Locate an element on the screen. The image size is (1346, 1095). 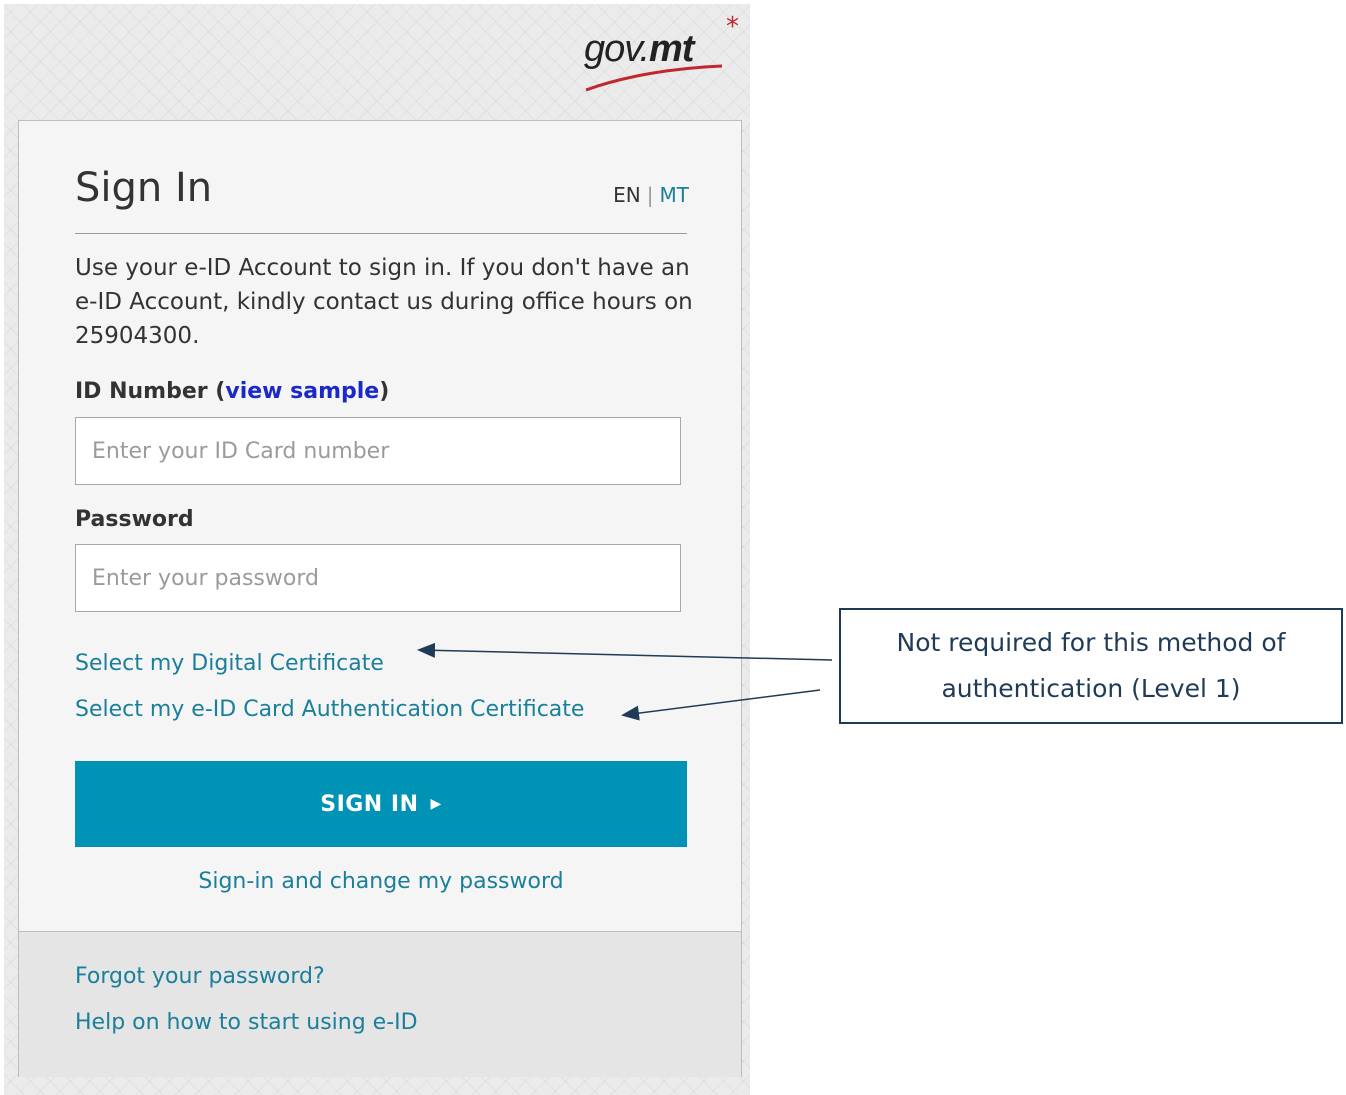
arrow-to-eid-certificate is located at coordinates (721, 705).